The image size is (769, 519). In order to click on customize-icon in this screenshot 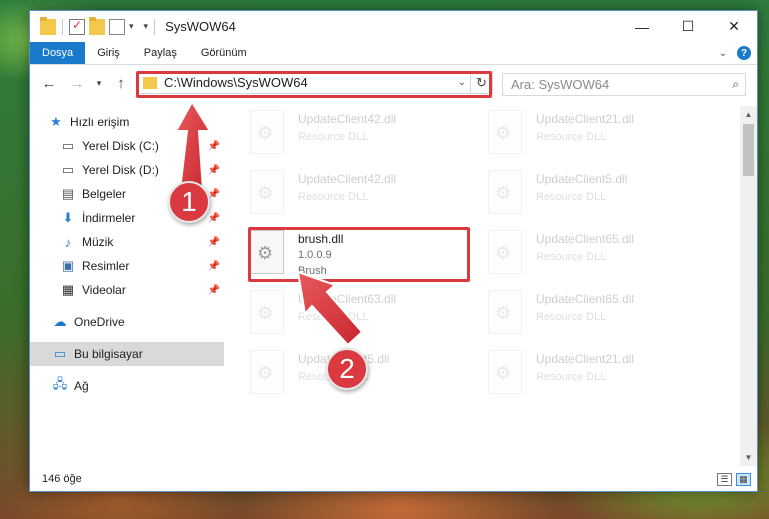, I will do `click(117, 26)`.